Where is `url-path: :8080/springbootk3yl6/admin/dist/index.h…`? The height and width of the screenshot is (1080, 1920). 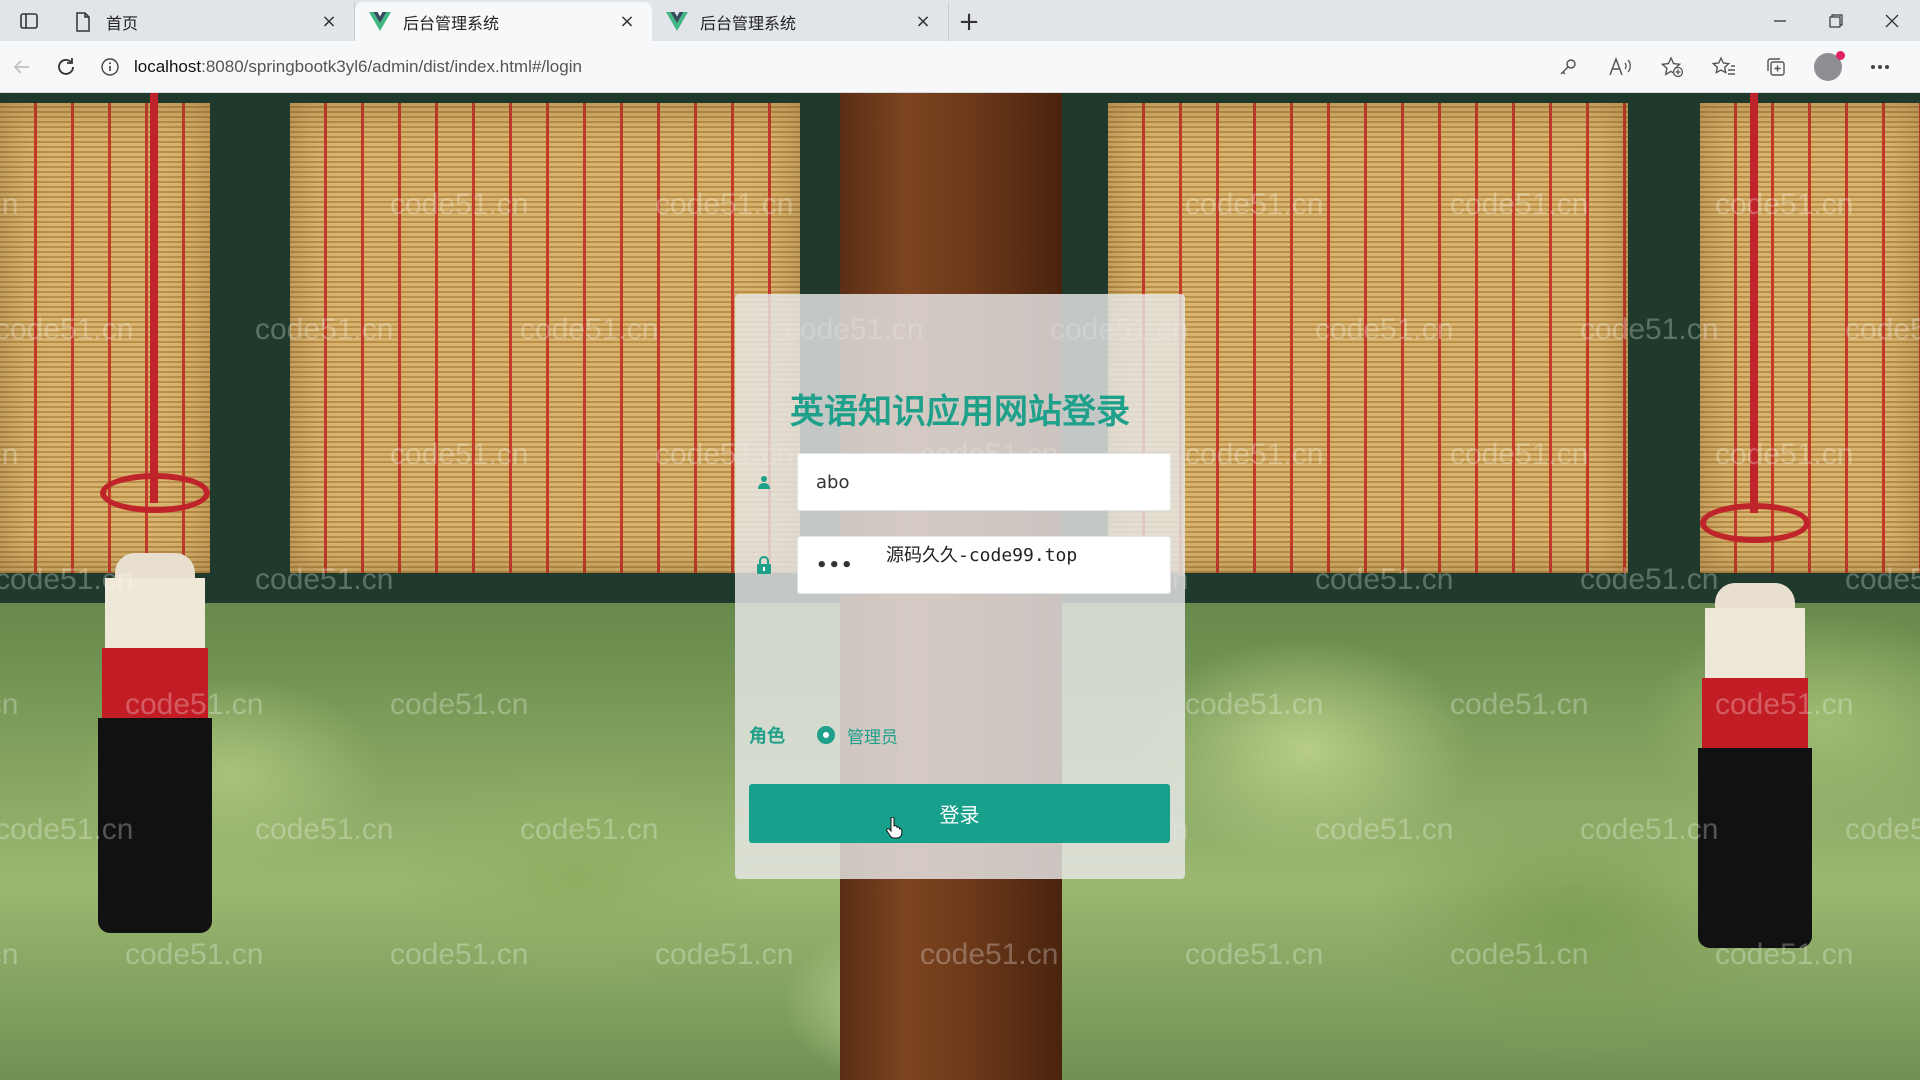
url-path: :8080/springbootk3yl6/admin/dist/index.h… is located at coordinates (391, 66).